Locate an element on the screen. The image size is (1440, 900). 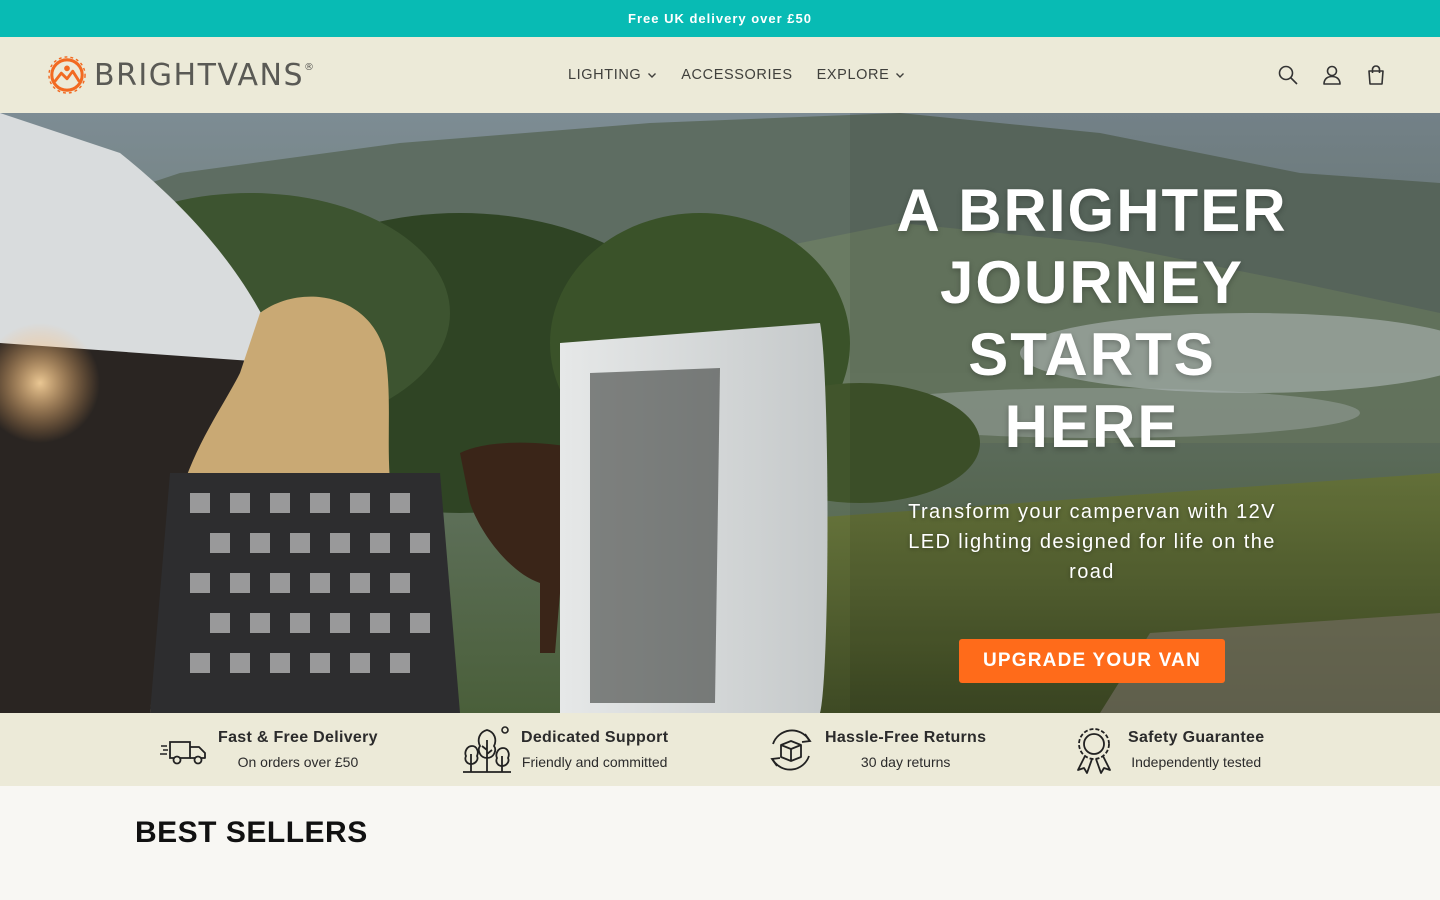
account-icon is located at coordinates (1332, 75).